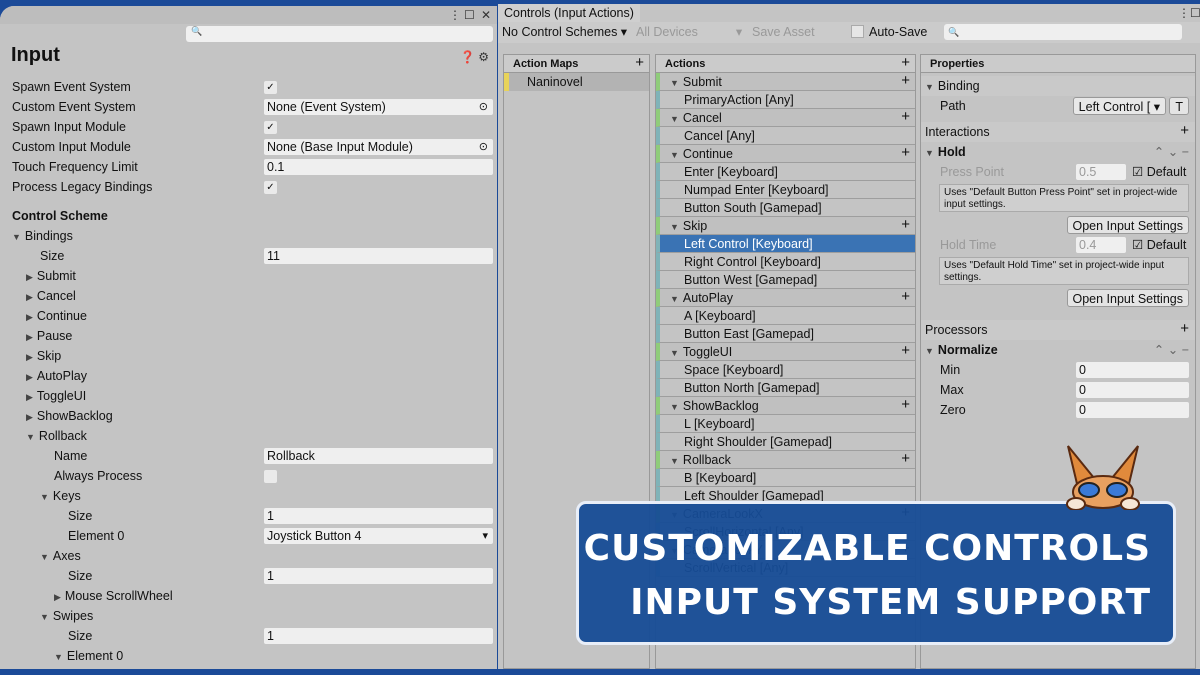 The width and height of the screenshot is (1200, 675). What do you see at coordinates (1058, 350) in the screenshot?
I see `normalize-processor: ▼ Normalize ⌃ ⌄ −` at bounding box center [1058, 350].